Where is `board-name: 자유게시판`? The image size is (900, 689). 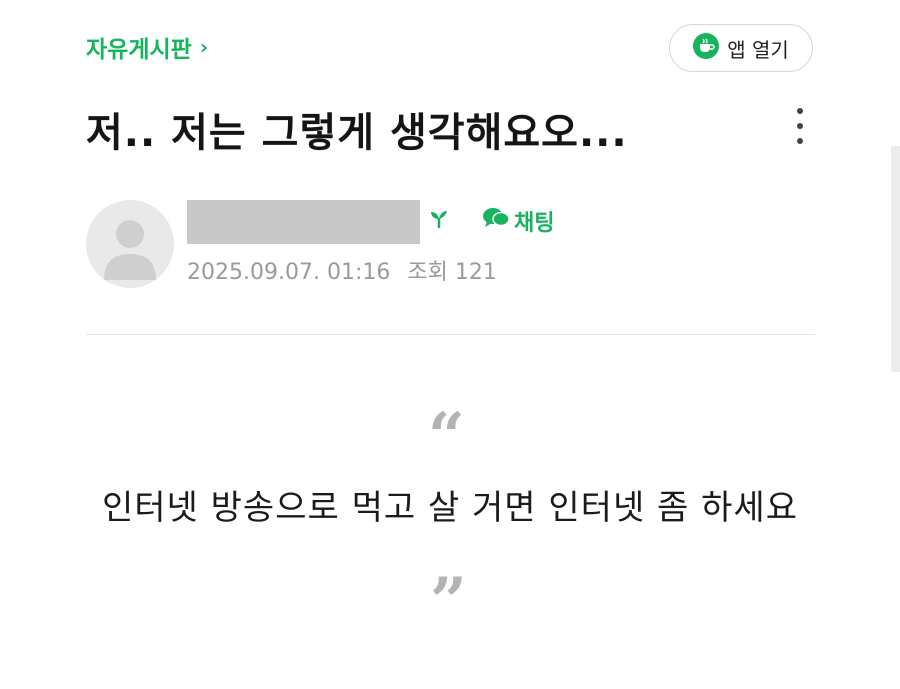 board-name: 자유게시판 is located at coordinates (139, 50).